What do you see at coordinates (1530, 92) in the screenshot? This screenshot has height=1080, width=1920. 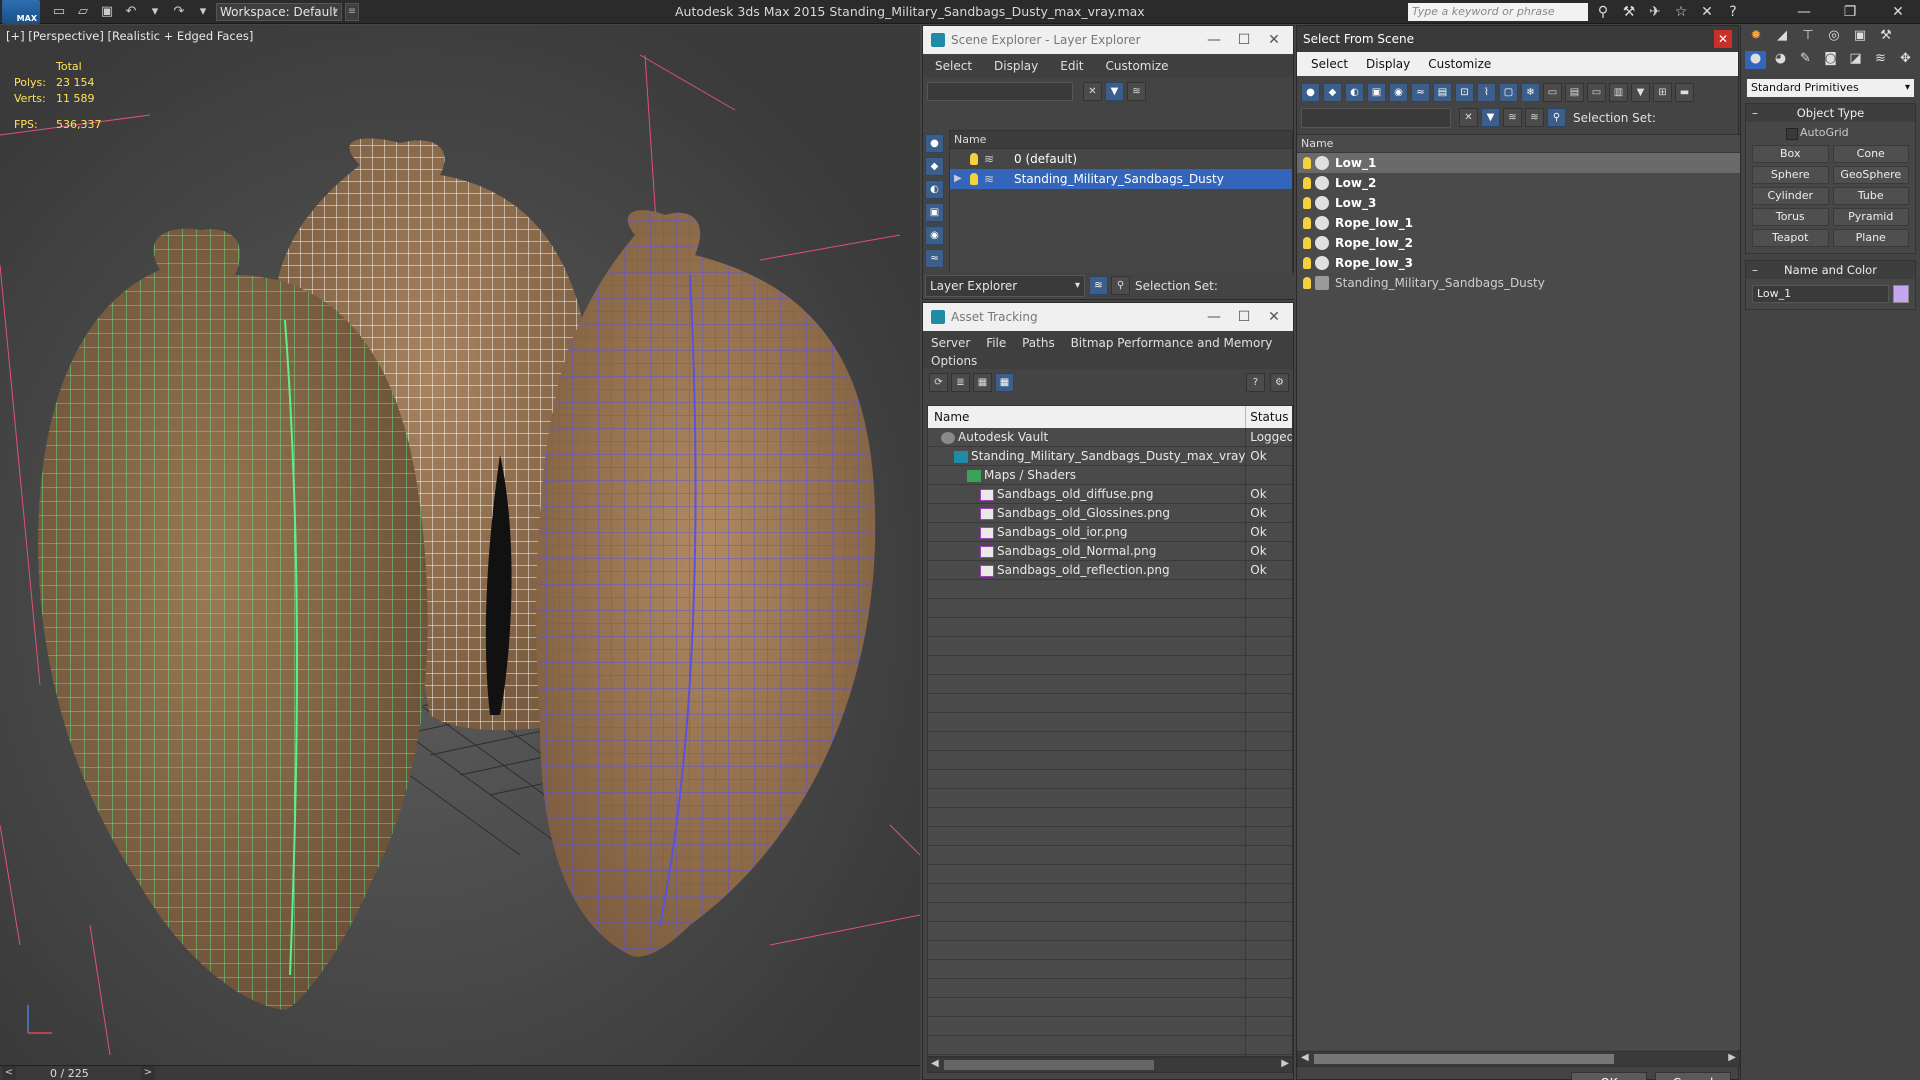 I see `filter-frozen-icon: ❄` at bounding box center [1530, 92].